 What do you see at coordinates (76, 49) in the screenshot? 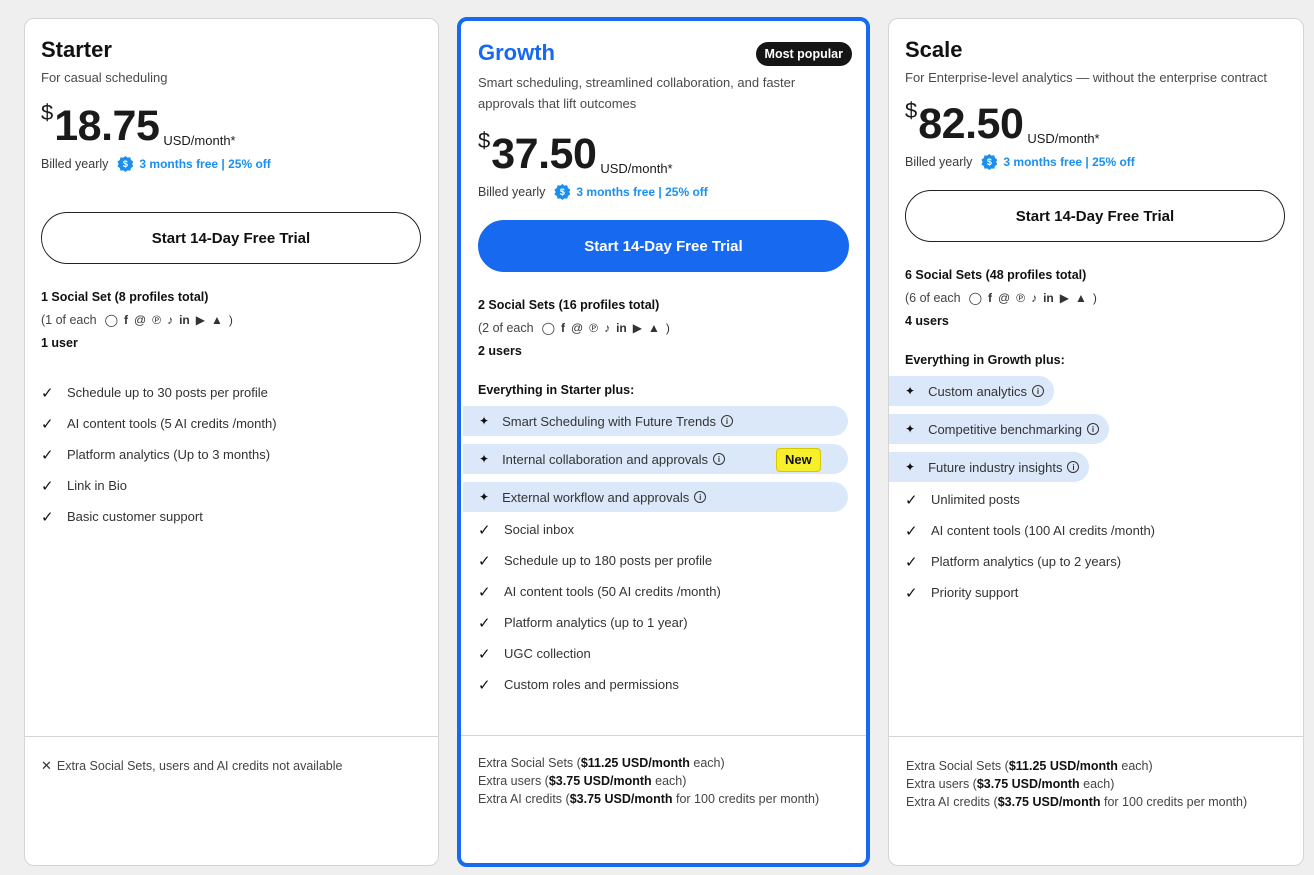
I see `plan-name: Starter` at bounding box center [76, 49].